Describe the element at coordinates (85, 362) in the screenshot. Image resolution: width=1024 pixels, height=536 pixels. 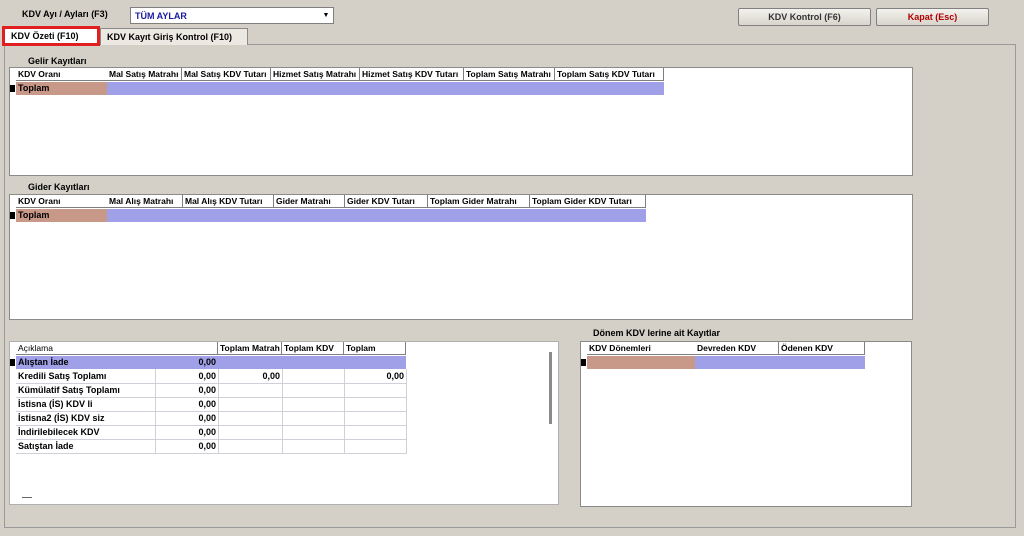
I see `summary-row-label: Alıştan İade` at that location.